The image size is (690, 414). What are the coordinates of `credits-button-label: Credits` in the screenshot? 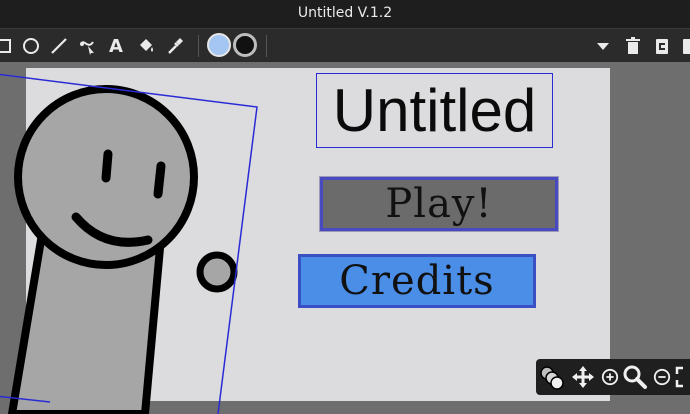 It's located at (417, 281).